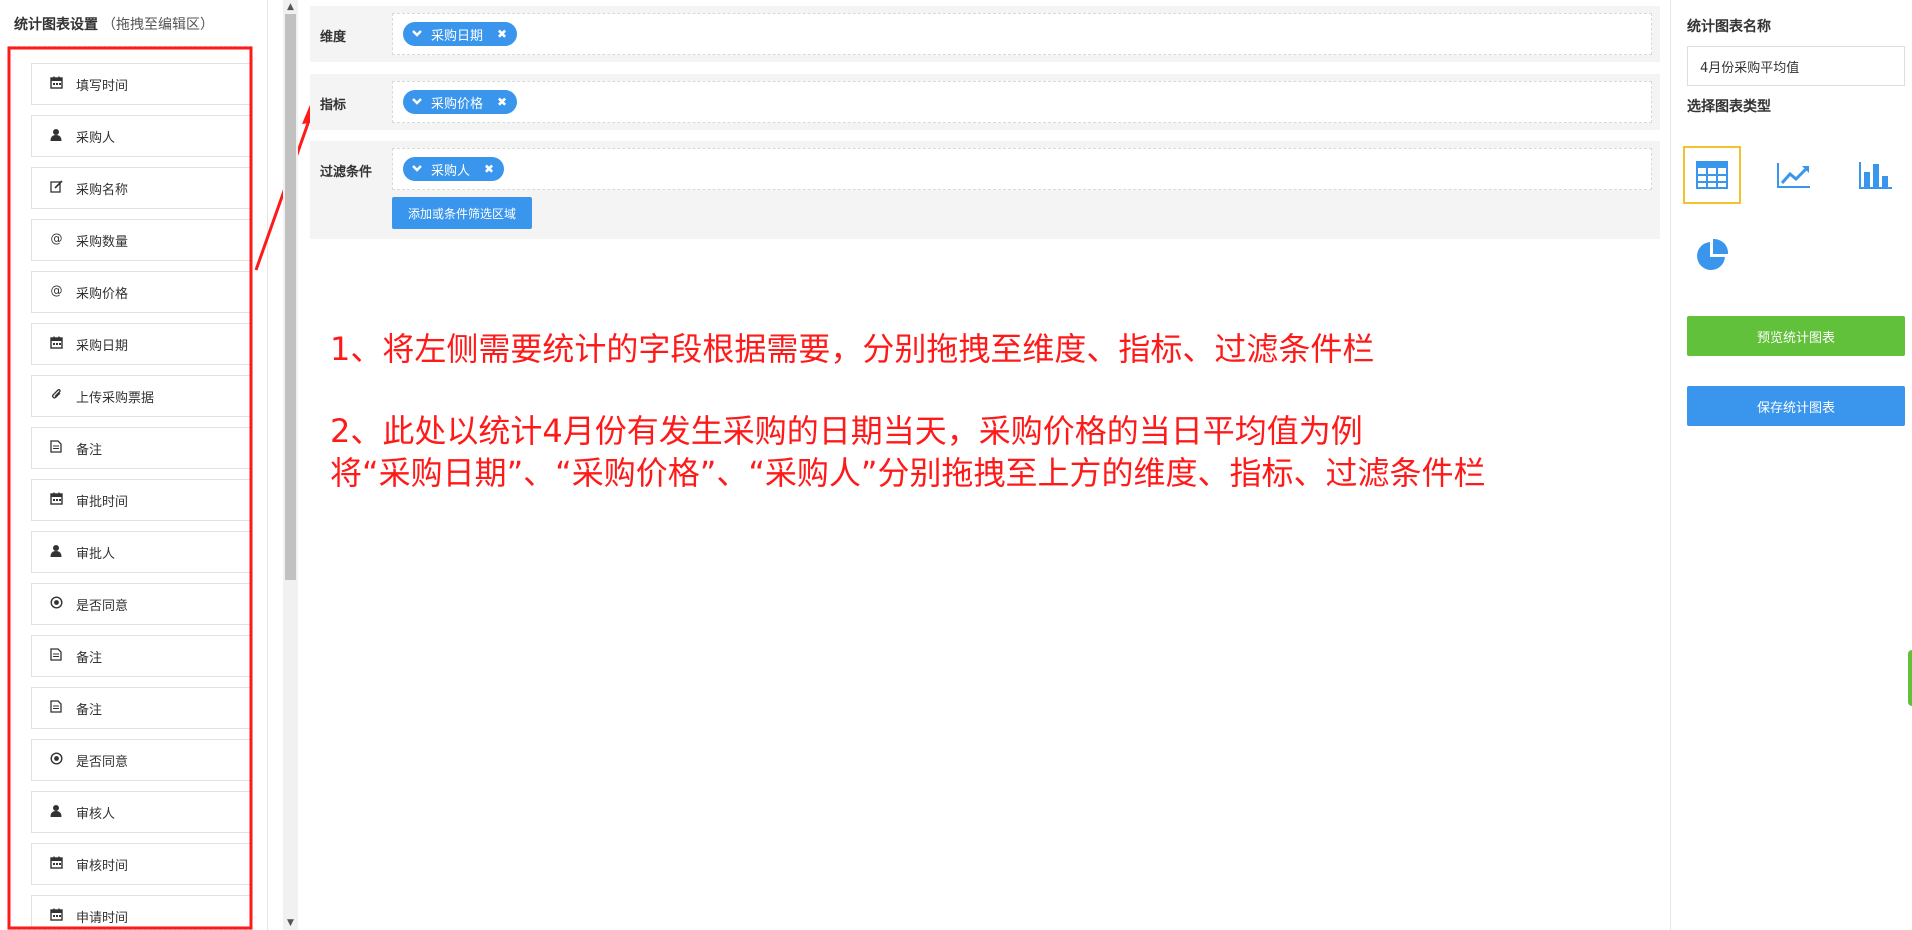 The image size is (1912, 930). Describe the element at coordinates (141, 552) in the screenshot. I see `field-item: 审批人` at that location.